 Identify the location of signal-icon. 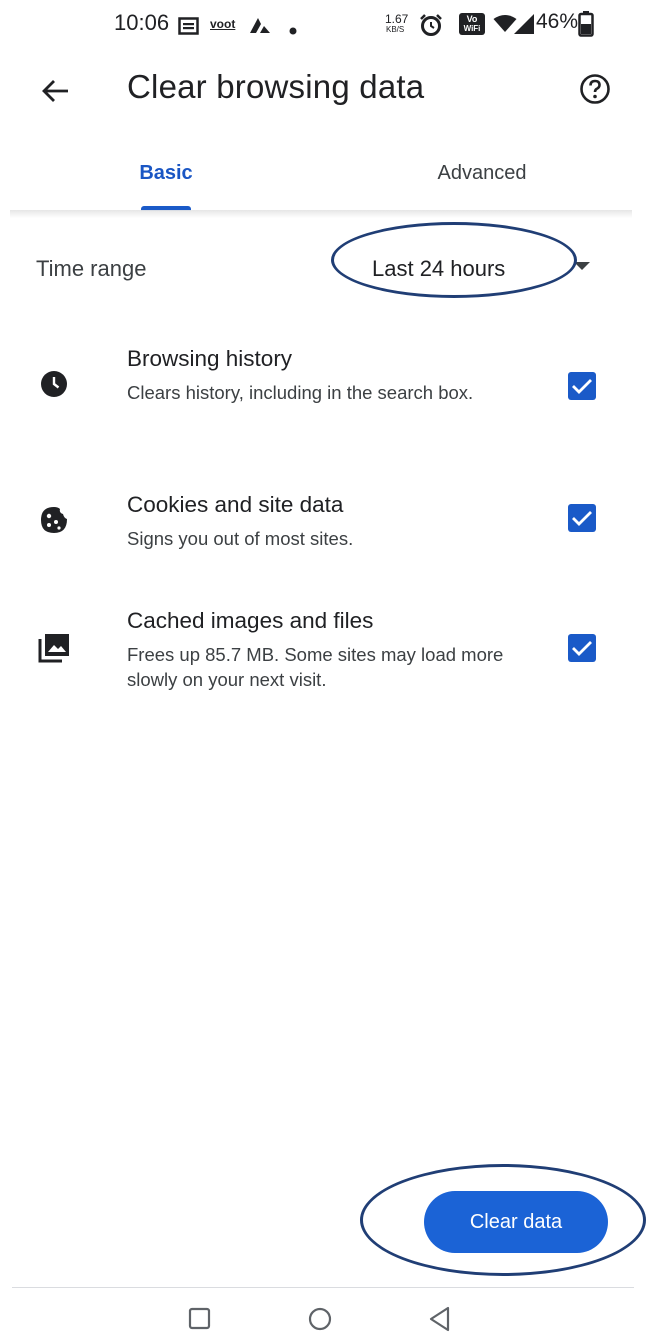
(524, 26).